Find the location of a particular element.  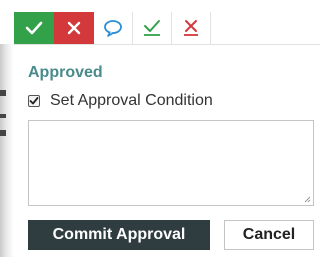

background-page-edge is located at coordinates (7, 150).